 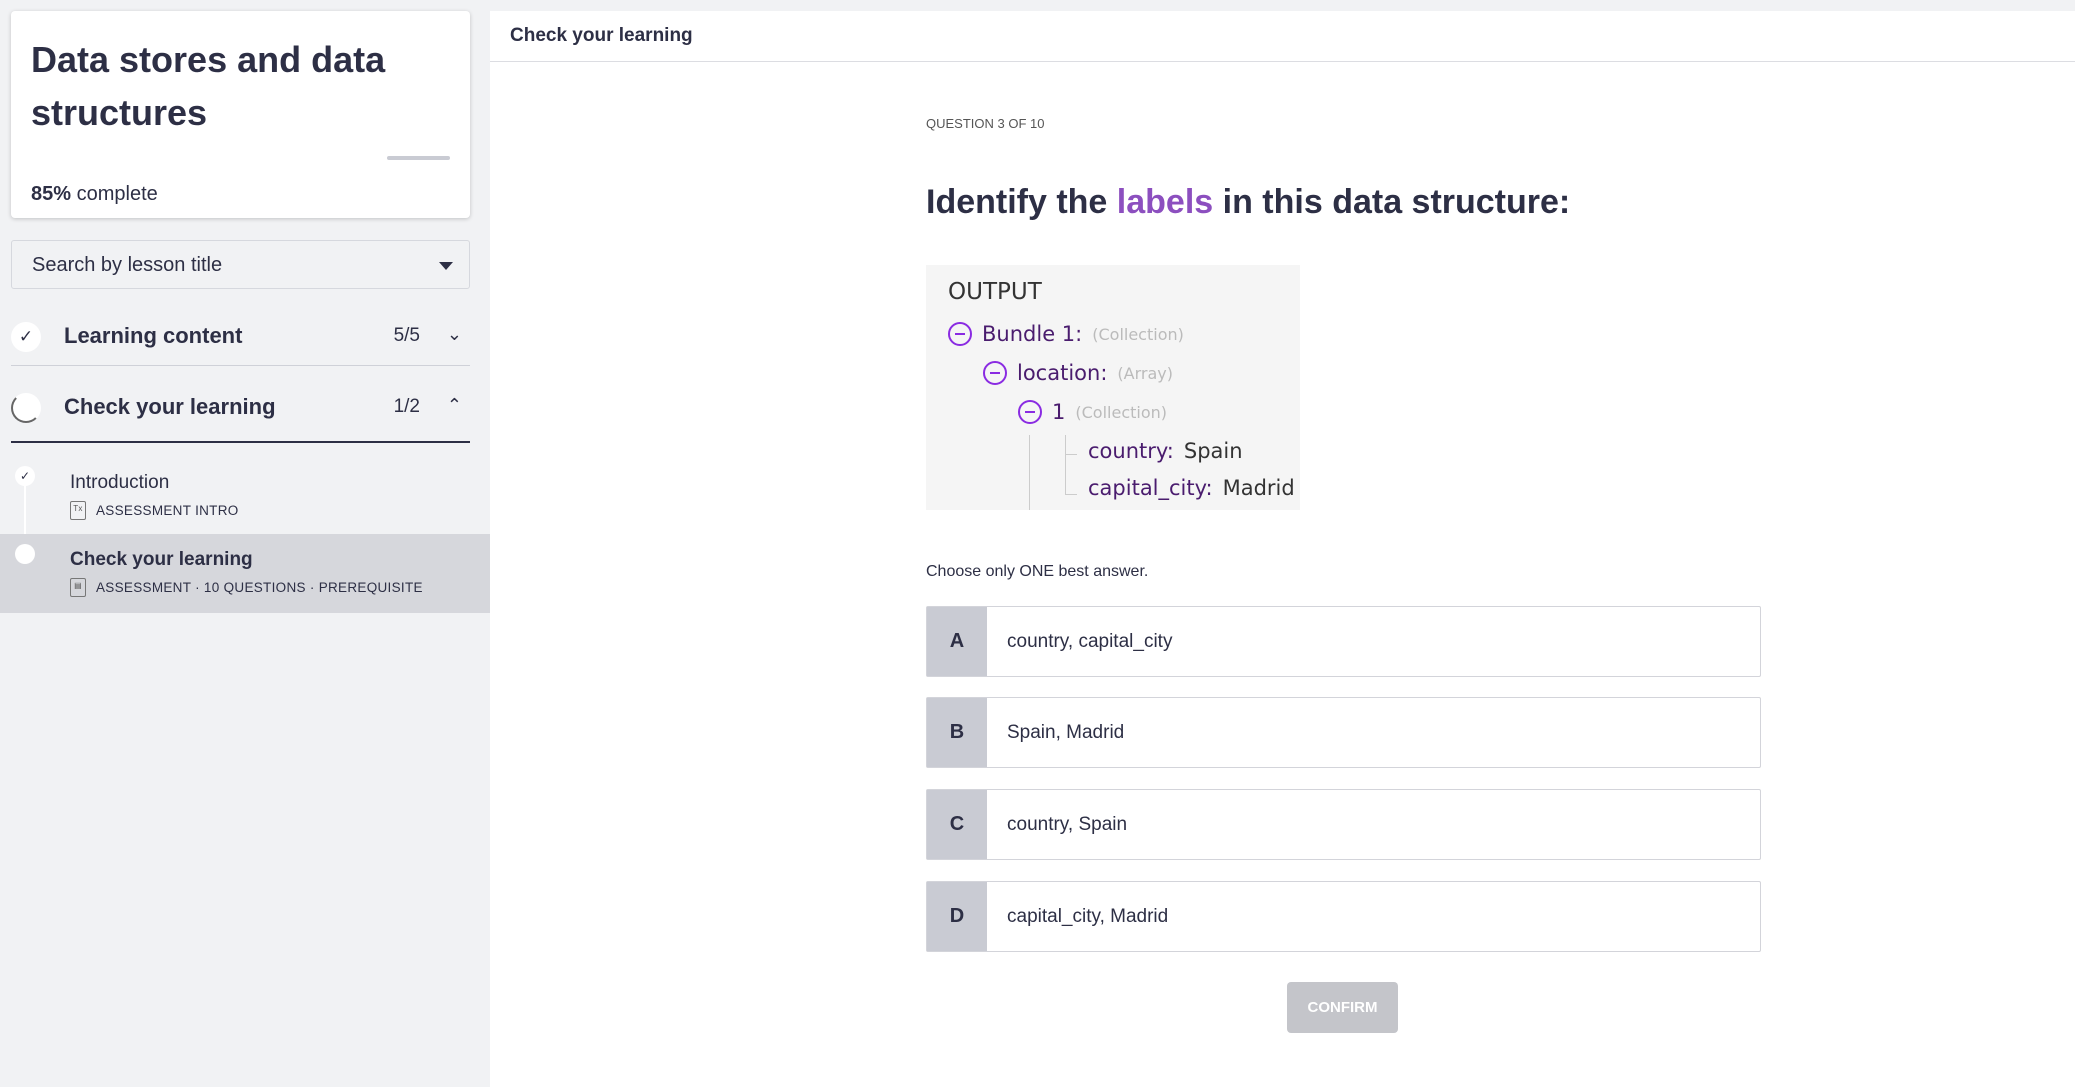 What do you see at coordinates (995, 292) in the screenshot?
I see `output-label: OUTPUT` at bounding box center [995, 292].